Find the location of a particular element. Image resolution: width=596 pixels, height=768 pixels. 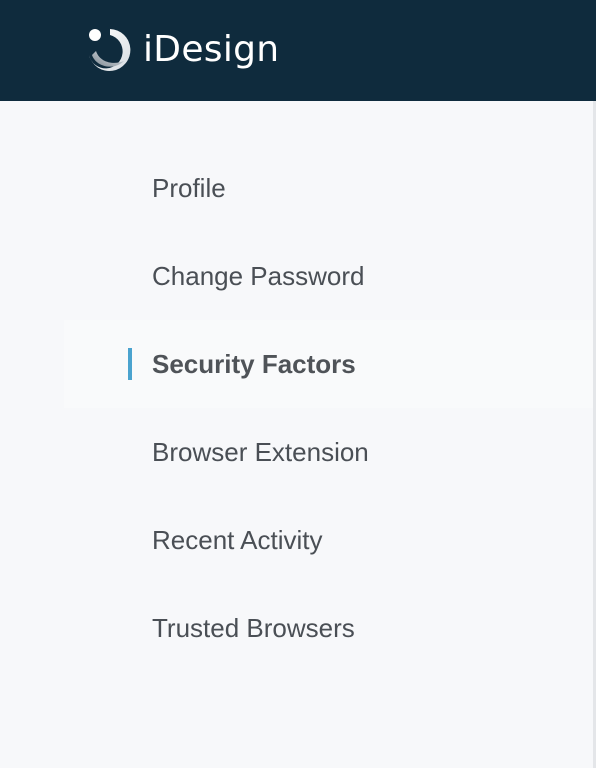

brand-name: iDesign is located at coordinates (211, 49).